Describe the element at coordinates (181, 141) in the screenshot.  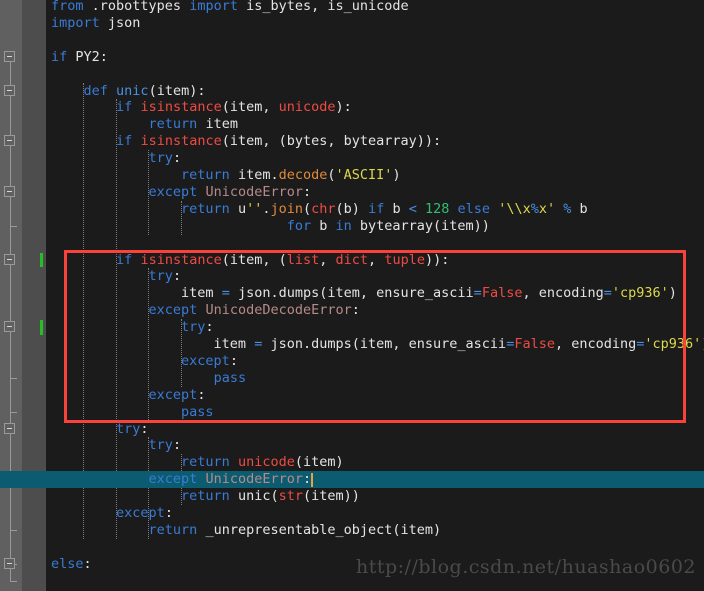
I see `code-token-bi: isinstance` at that location.